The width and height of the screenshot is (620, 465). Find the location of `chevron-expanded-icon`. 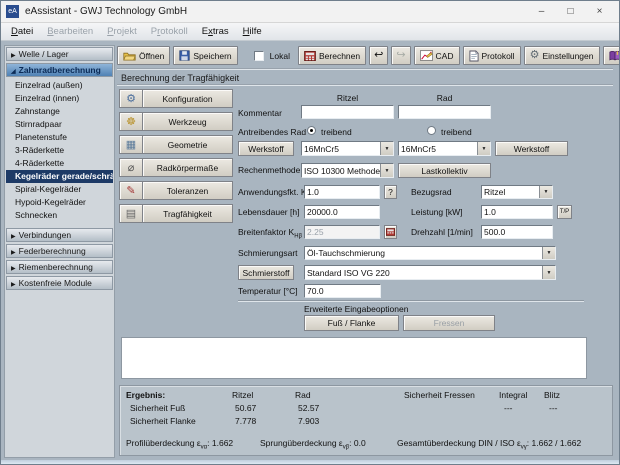

chevron-expanded-icon is located at coordinates (13, 70).